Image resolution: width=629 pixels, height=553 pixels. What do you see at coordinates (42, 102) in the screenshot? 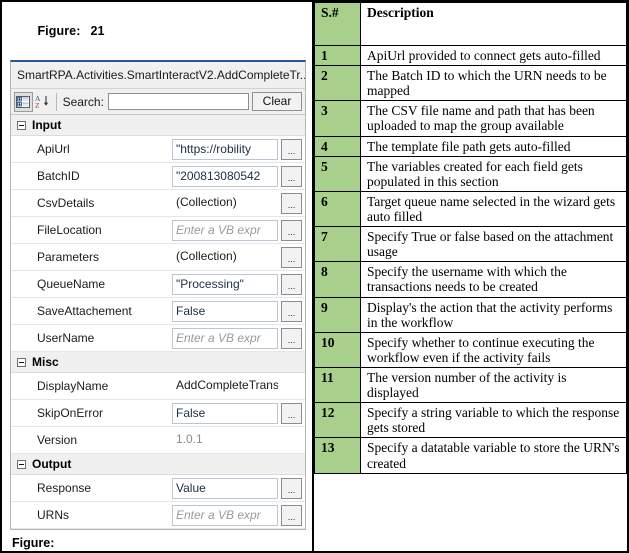
I see `alphabetical-sort-icon: A Z` at bounding box center [42, 102].